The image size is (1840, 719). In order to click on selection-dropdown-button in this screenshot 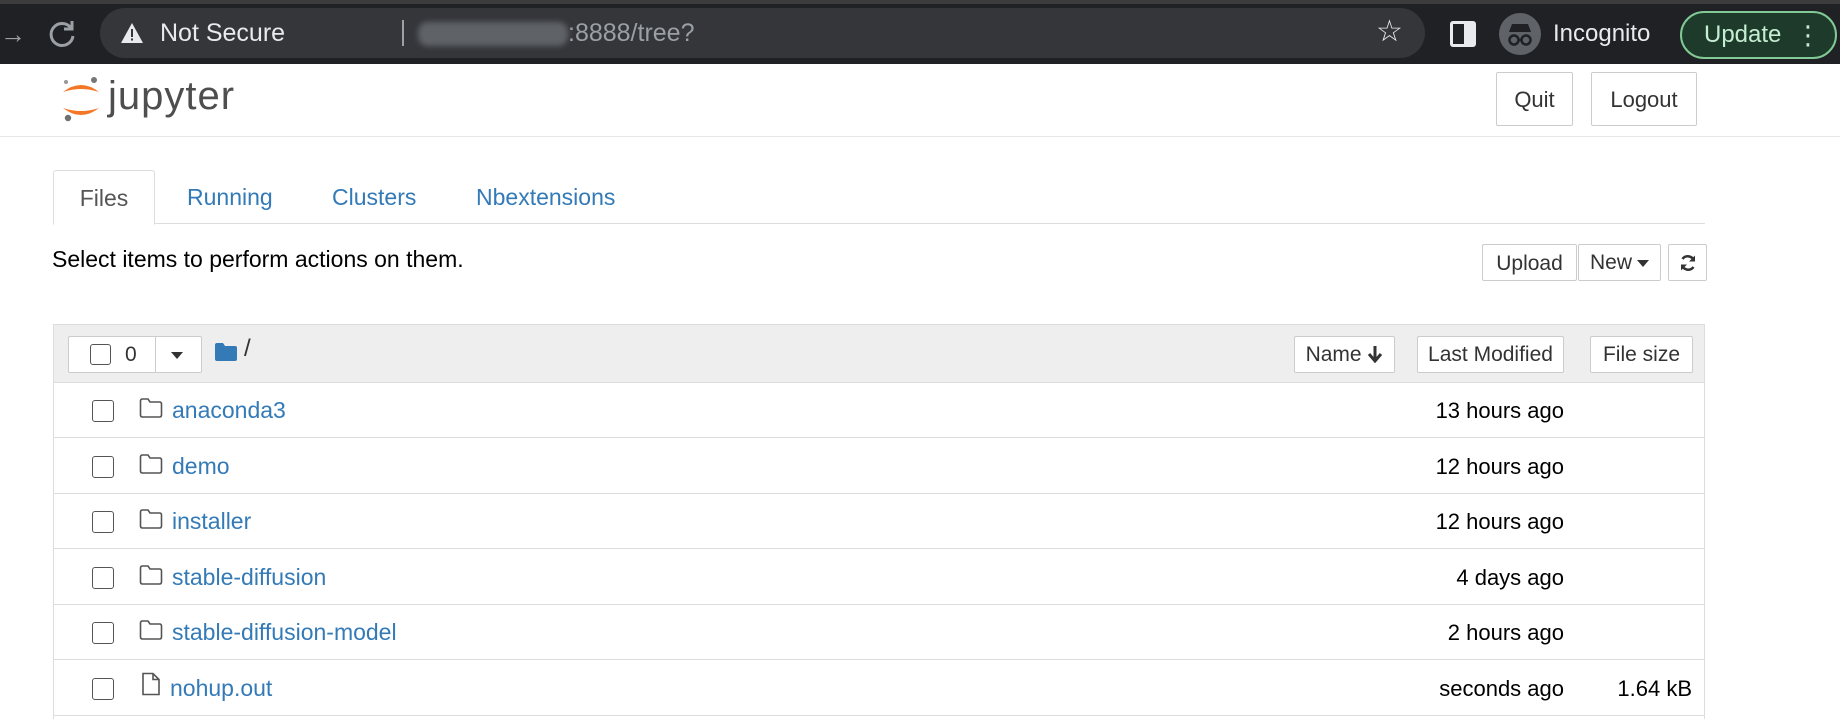, I will do `click(179, 354)`.